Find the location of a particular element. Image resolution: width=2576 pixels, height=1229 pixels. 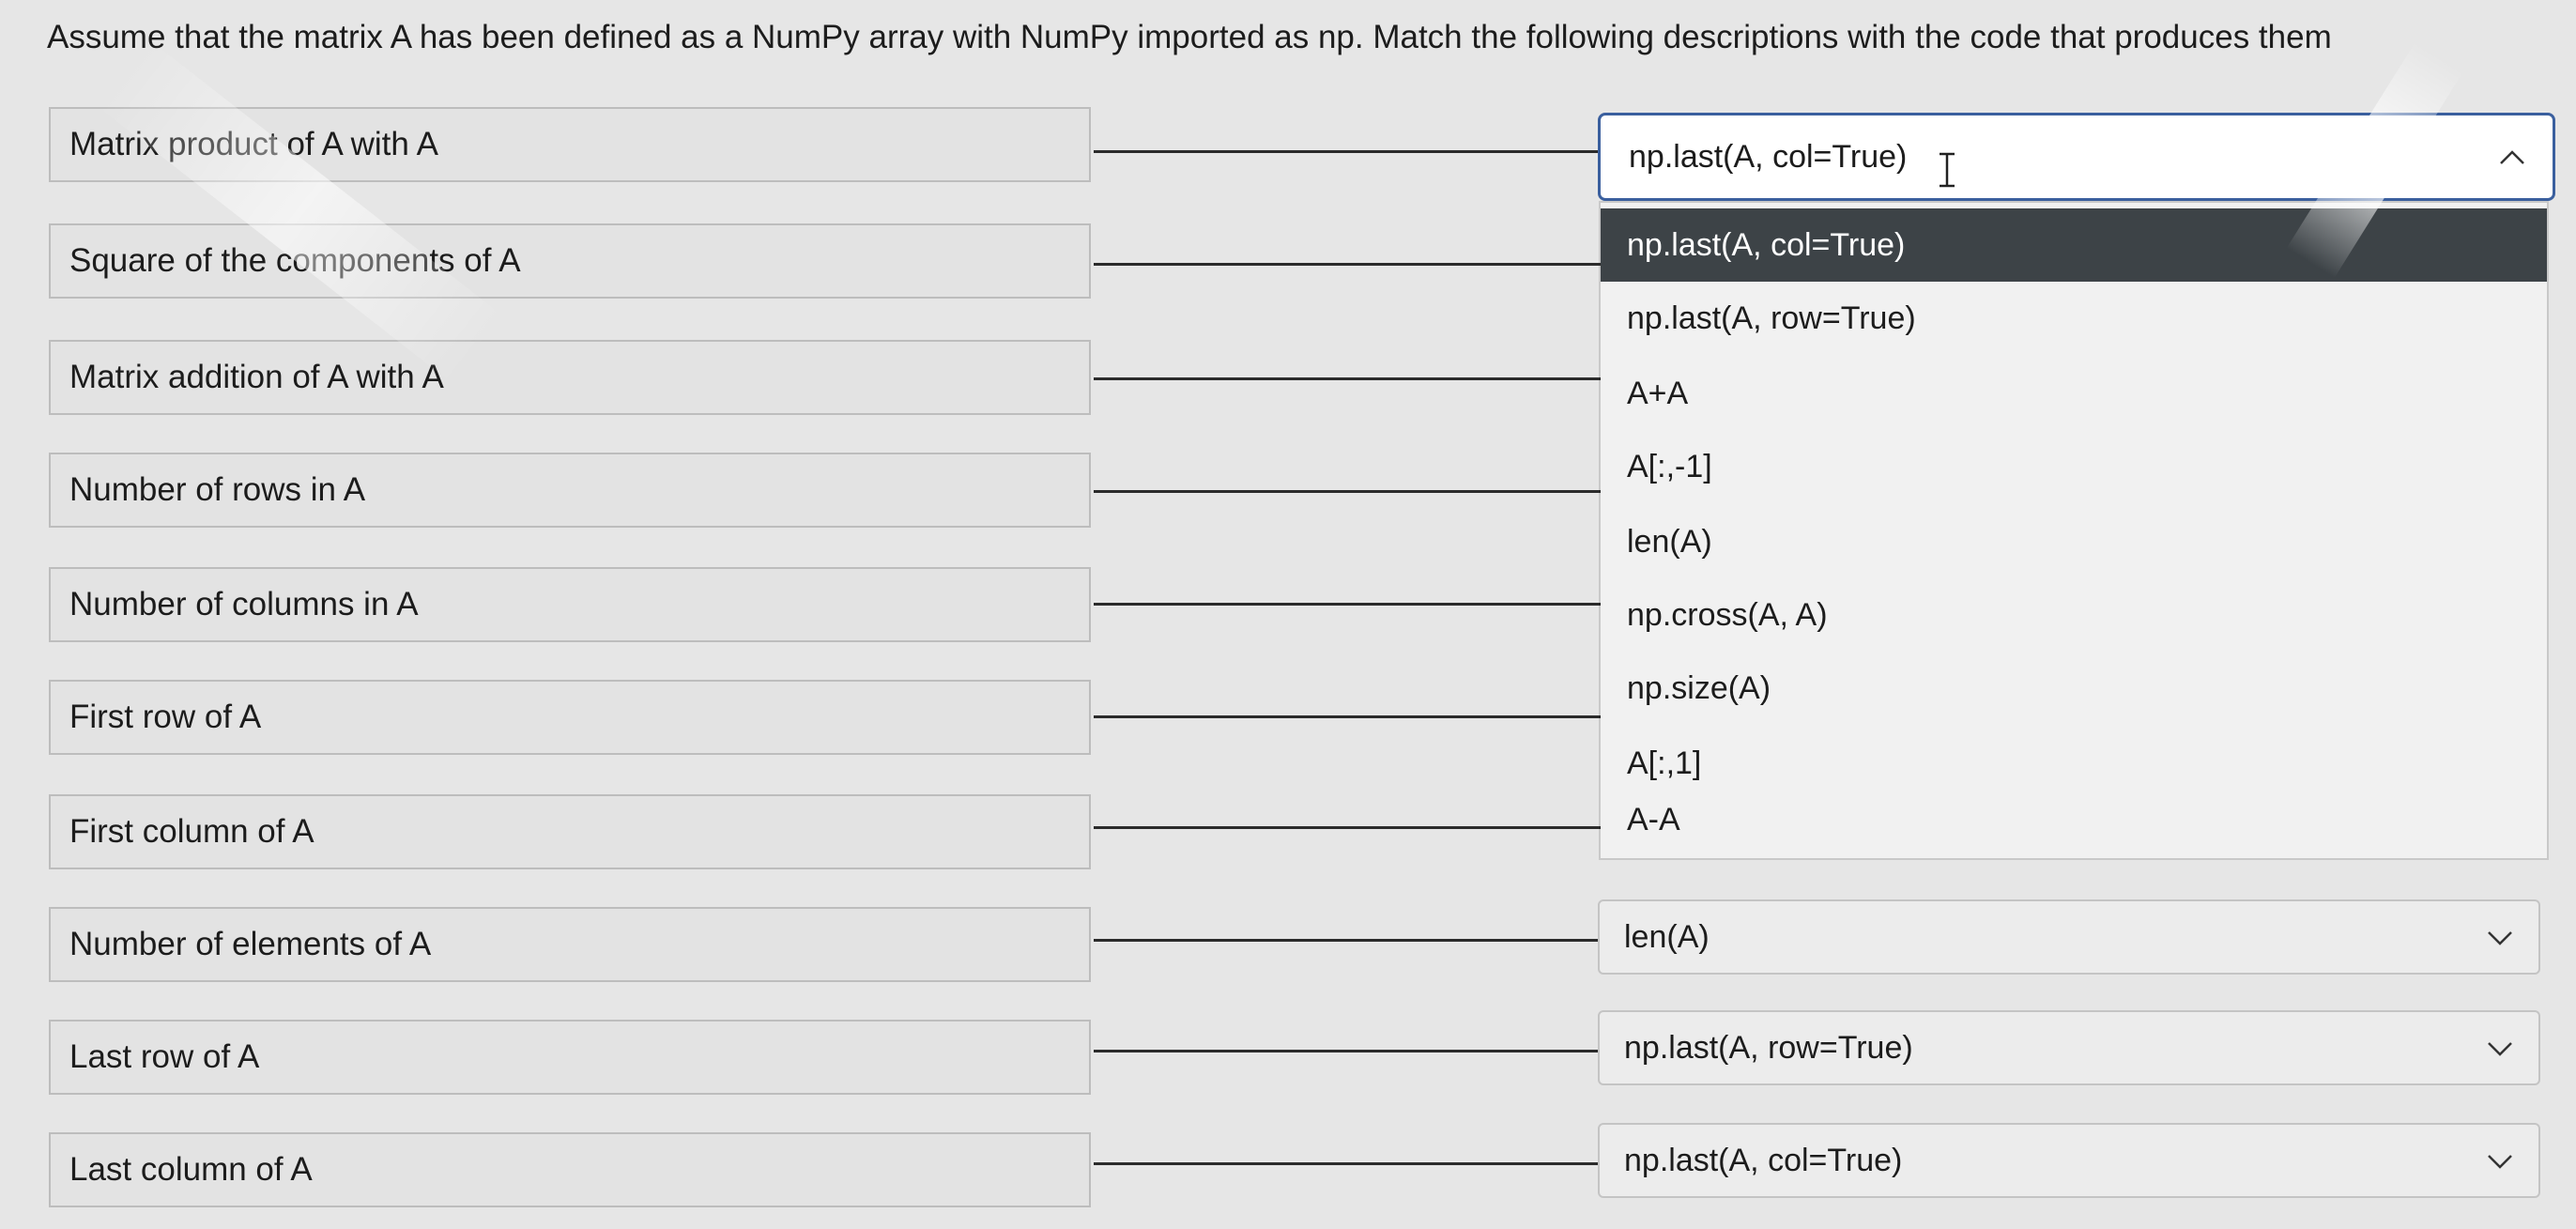

match-row: First column of A is located at coordinates (1288, 833).